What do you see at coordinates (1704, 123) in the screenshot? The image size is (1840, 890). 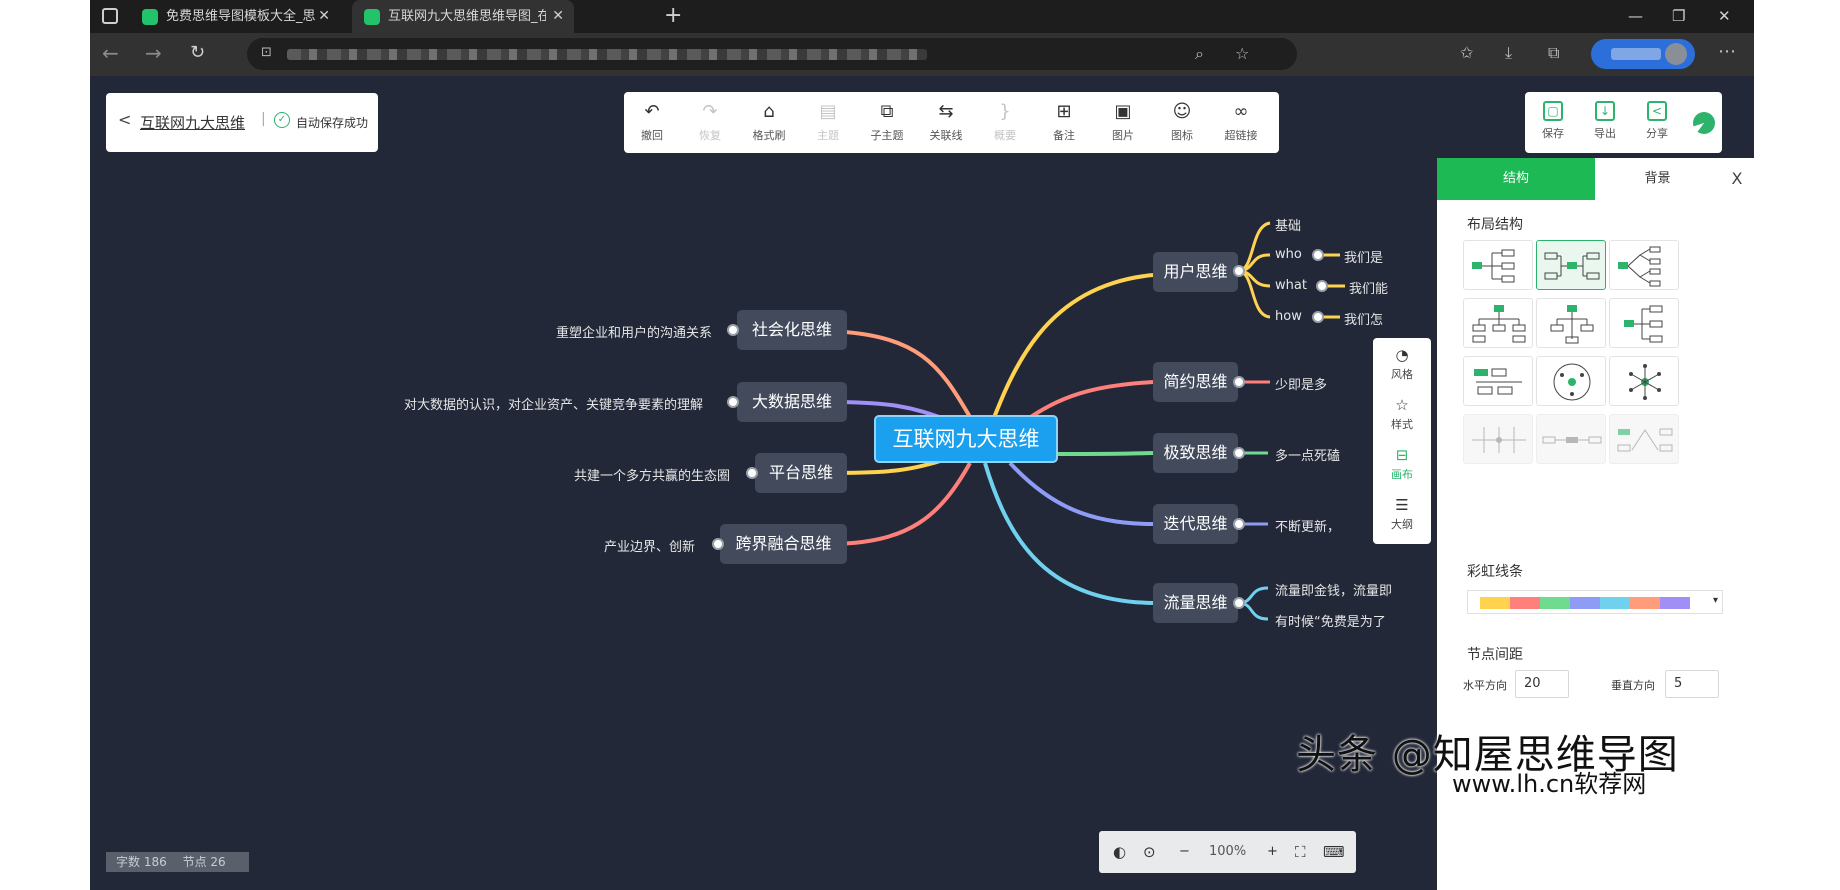 I see `avatar` at bounding box center [1704, 123].